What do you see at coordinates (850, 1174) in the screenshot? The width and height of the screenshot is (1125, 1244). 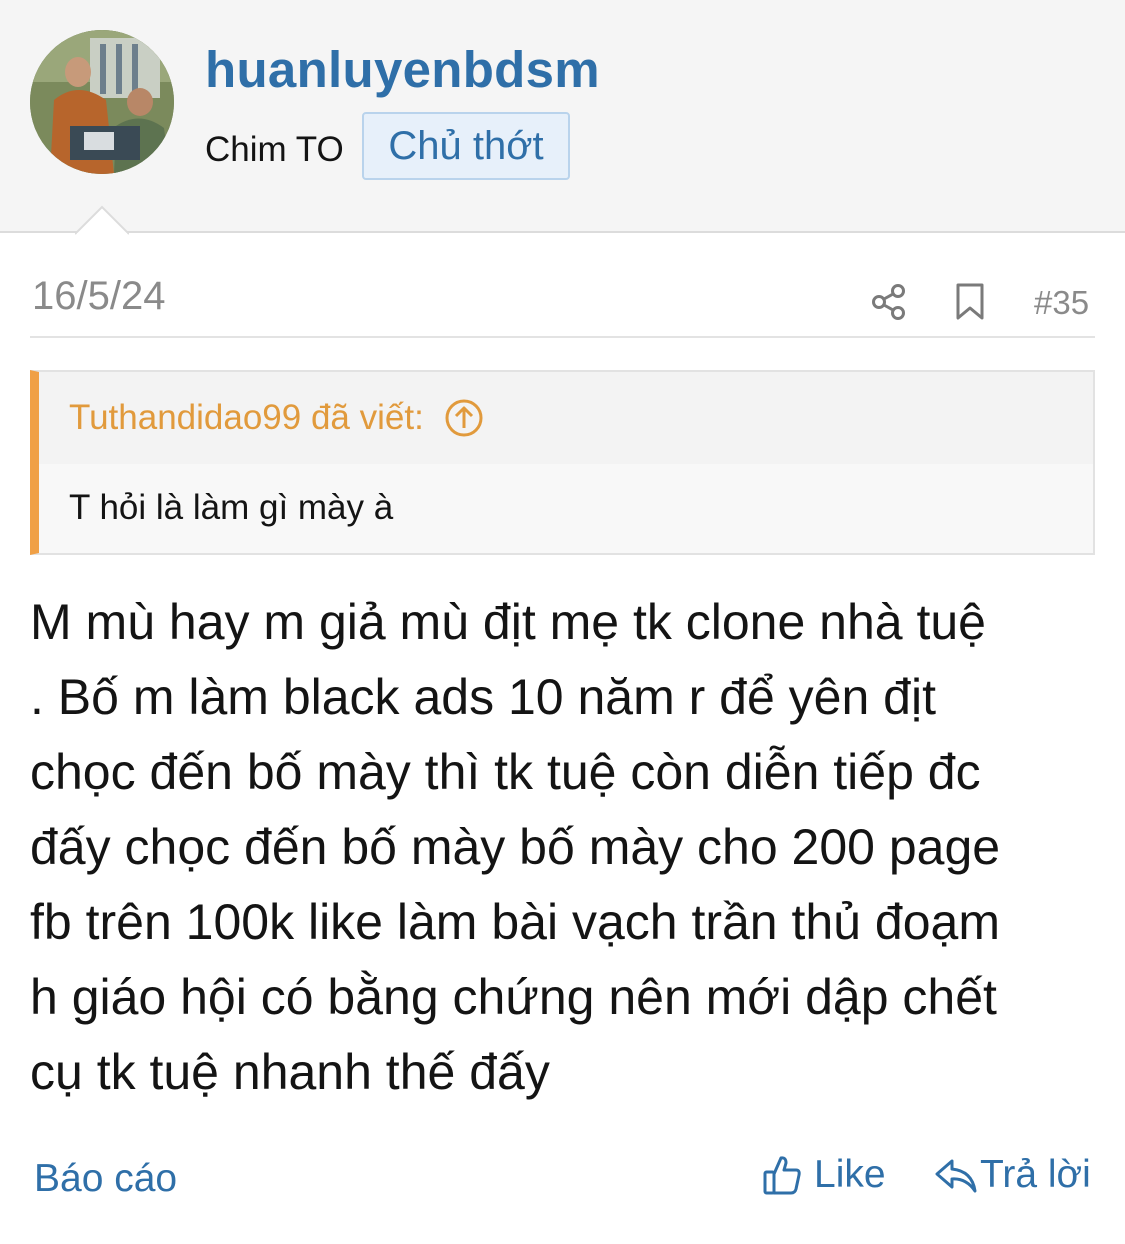 I see `like-label: Like` at bounding box center [850, 1174].